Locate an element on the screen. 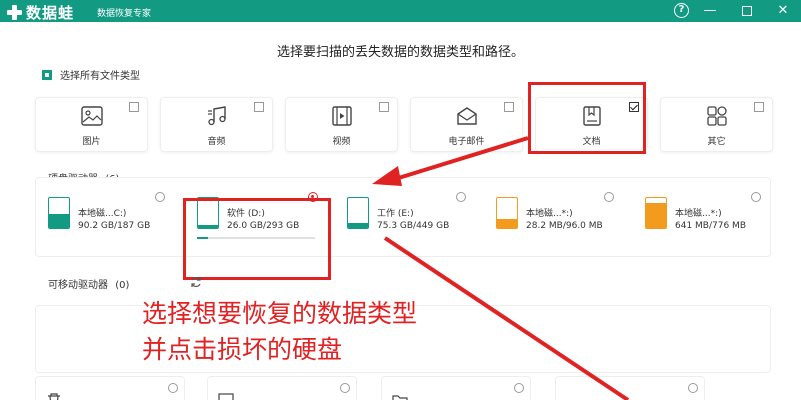  annotation-text-line1: 选择想要恢复的数据类型 is located at coordinates (280, 313).